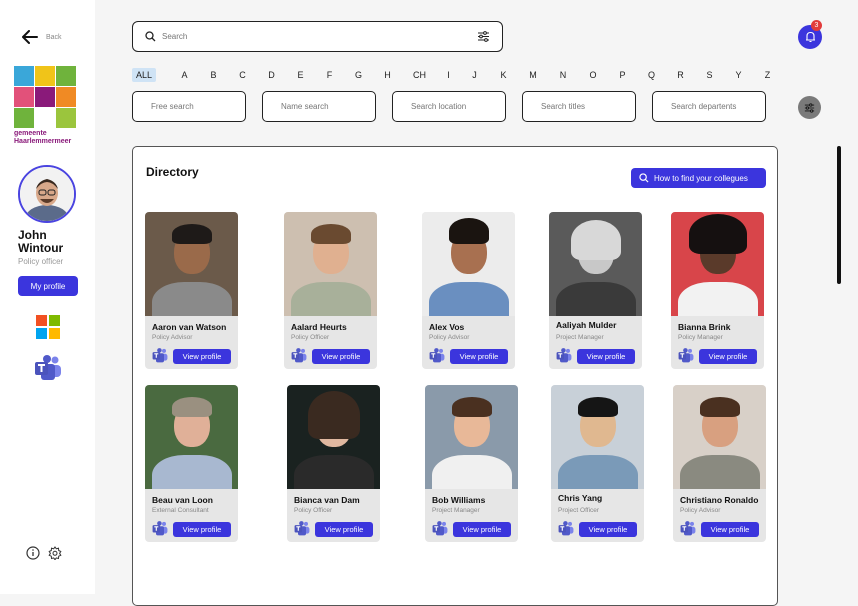 The height and width of the screenshot is (606, 858). What do you see at coordinates (579, 510) in the screenshot?
I see `person-role: Project Officer` at bounding box center [579, 510].